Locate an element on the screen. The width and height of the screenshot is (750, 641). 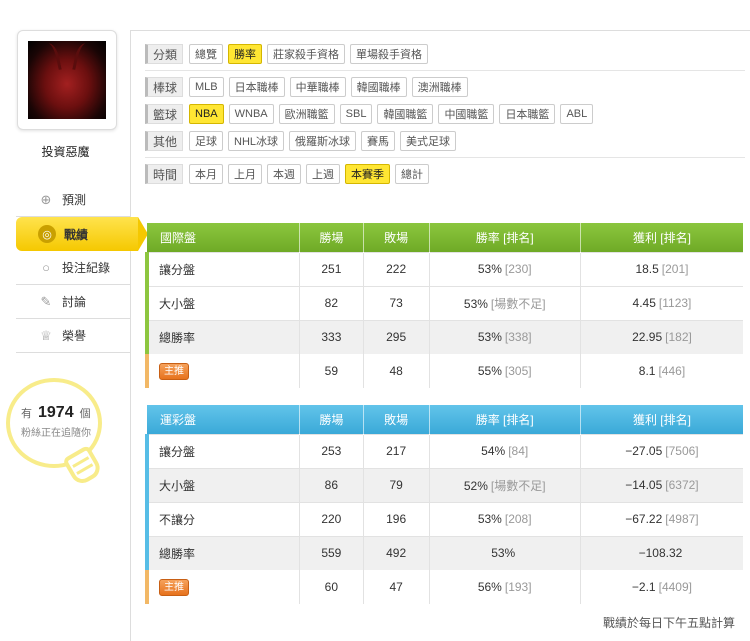
filter-row-baseball: 棒球 MLB 日本職棒 中華職棒 韓國職棒 澳洲職棒 is located at coordinates (445, 87).